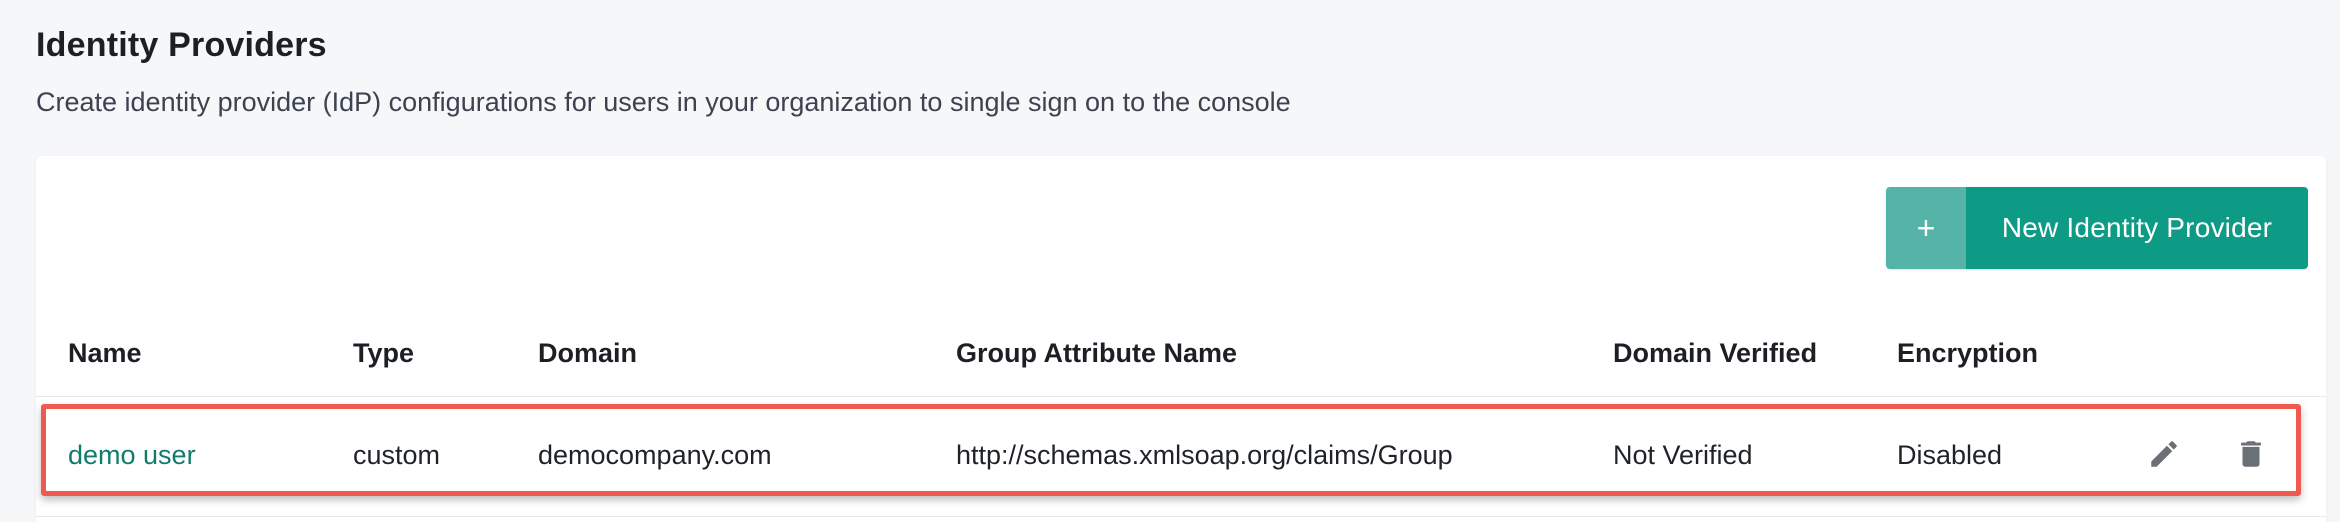  Describe the element at coordinates (2137, 228) in the screenshot. I see `new-identity-provider-label: New Identity Provider` at that location.